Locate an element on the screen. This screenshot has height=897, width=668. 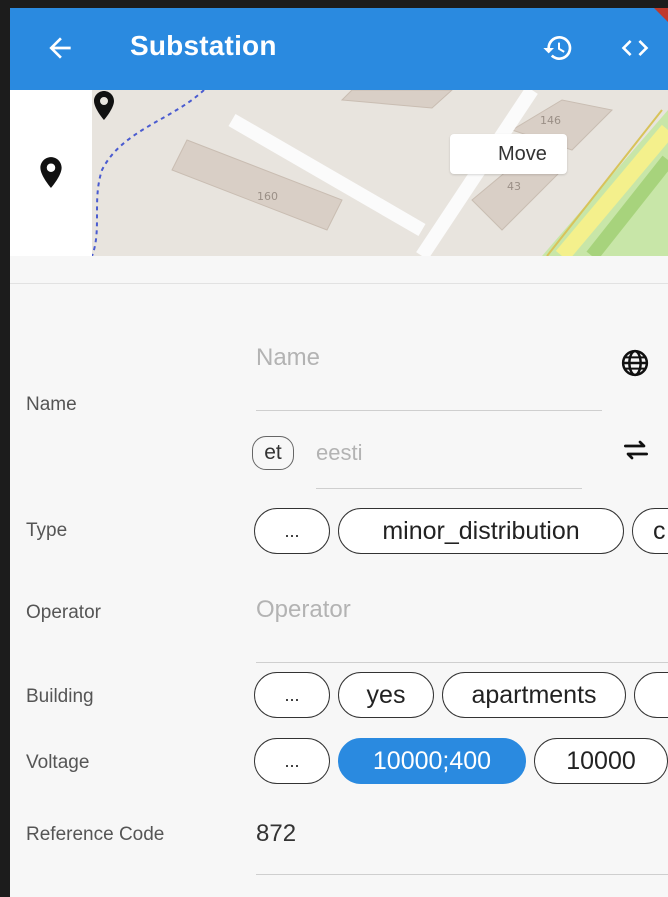
name-label: Name is located at coordinates (51, 404).